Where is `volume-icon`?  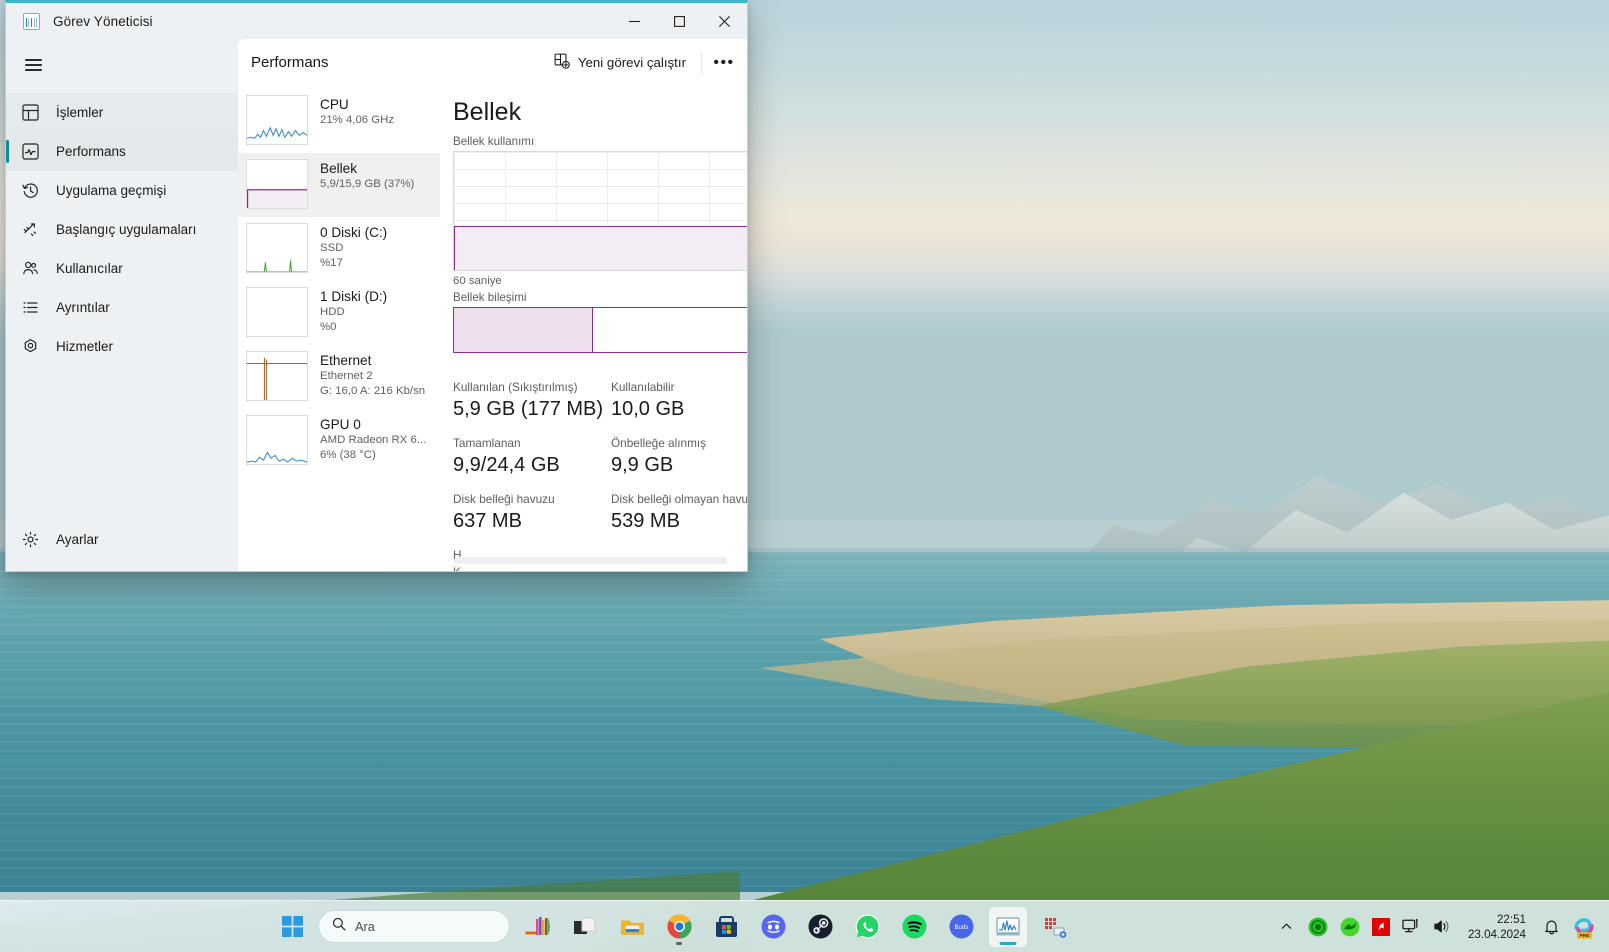
volume-icon is located at coordinates (1442, 927).